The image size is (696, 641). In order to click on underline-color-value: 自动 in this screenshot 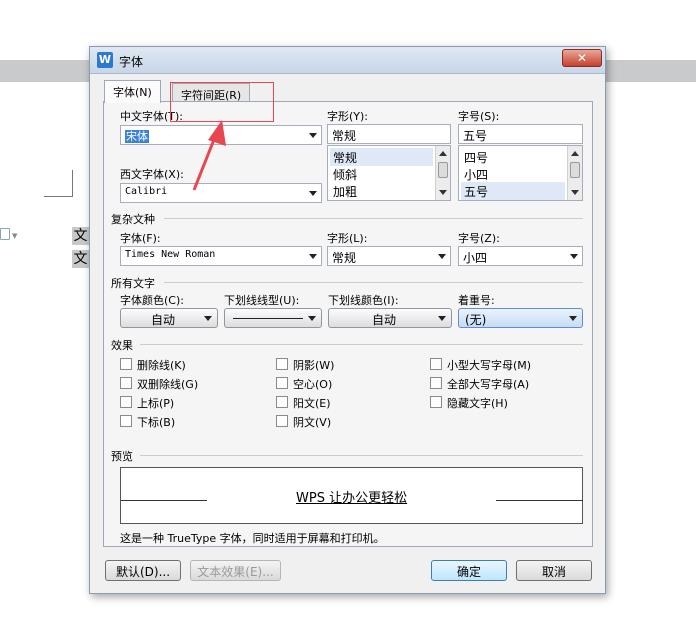, I will do `click(383, 320)`.